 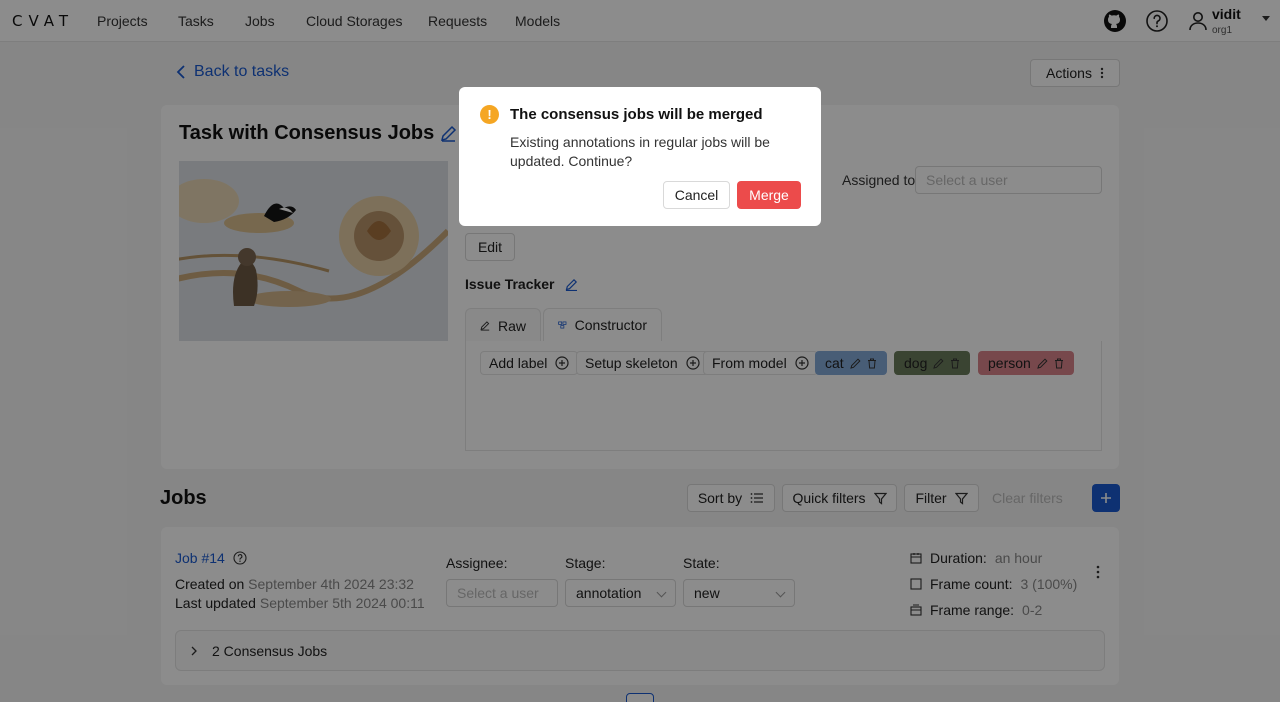 I want to click on warning-icon: !, so click(x=489, y=114).